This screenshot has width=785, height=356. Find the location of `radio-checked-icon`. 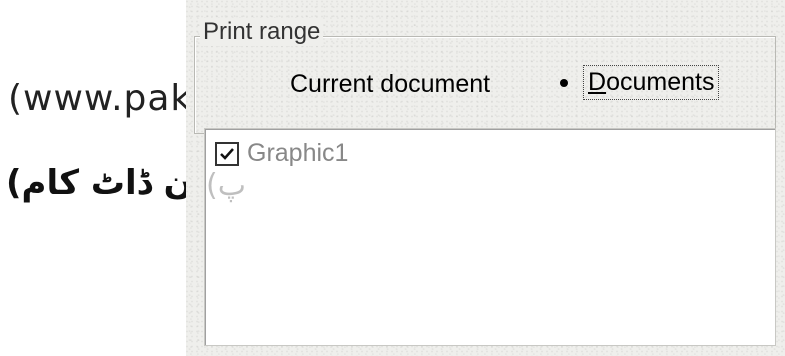

radio-checked-icon is located at coordinates (564, 83).